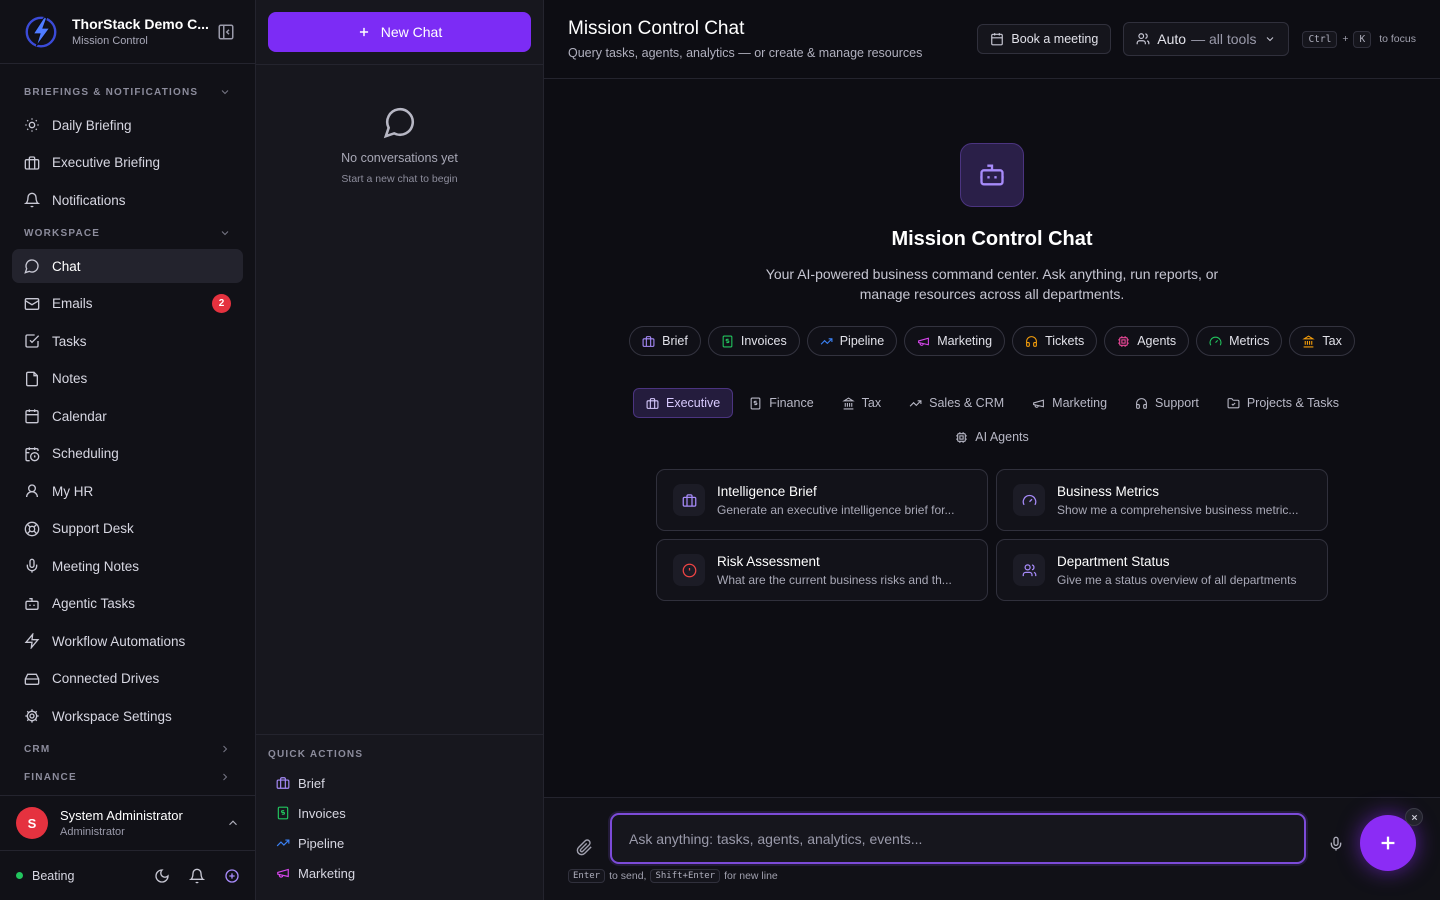 Image resolution: width=1440 pixels, height=900 pixels. Describe the element at coordinates (1336, 844) in the screenshot. I see `mic-icon` at that location.